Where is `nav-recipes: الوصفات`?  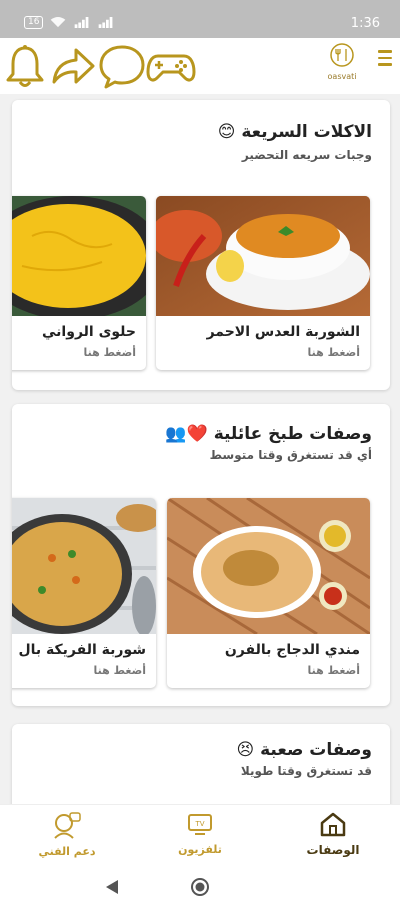
nav-recipes: الوصفات is located at coordinates (333, 834).